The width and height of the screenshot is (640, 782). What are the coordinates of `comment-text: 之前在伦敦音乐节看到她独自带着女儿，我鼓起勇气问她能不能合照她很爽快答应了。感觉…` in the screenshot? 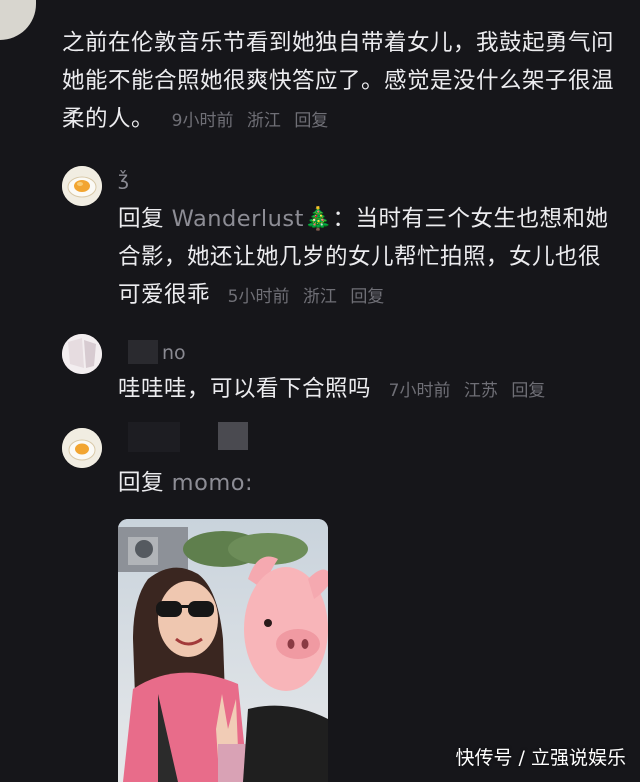 It's located at (338, 81).